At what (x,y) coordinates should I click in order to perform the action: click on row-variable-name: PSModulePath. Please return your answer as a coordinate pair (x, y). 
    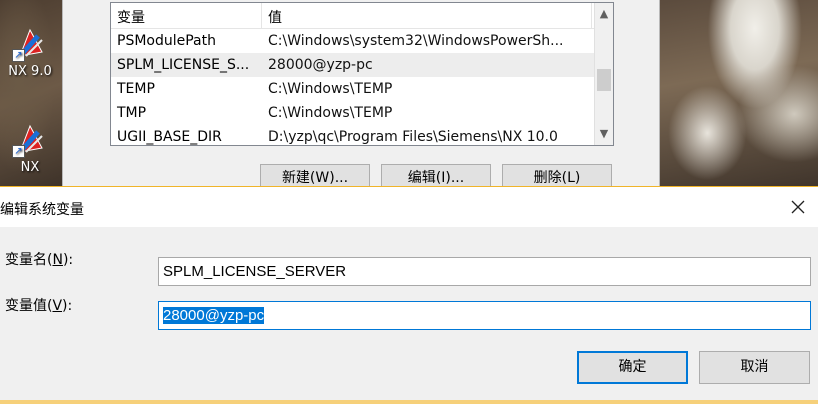
    Looking at the image, I should click on (166, 41).